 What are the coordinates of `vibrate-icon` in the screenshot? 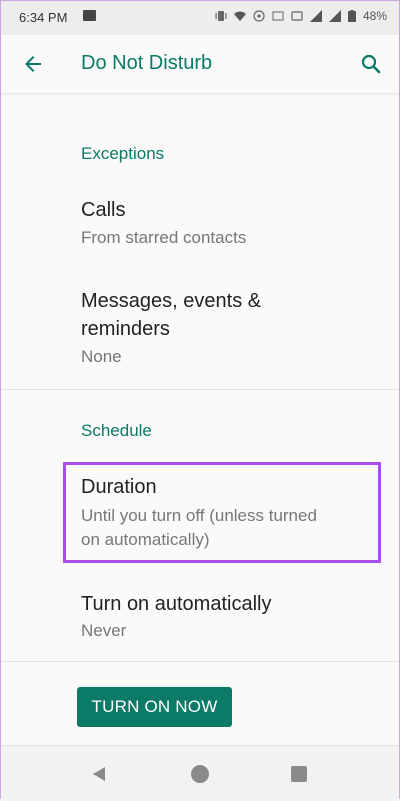 It's located at (221, 16).